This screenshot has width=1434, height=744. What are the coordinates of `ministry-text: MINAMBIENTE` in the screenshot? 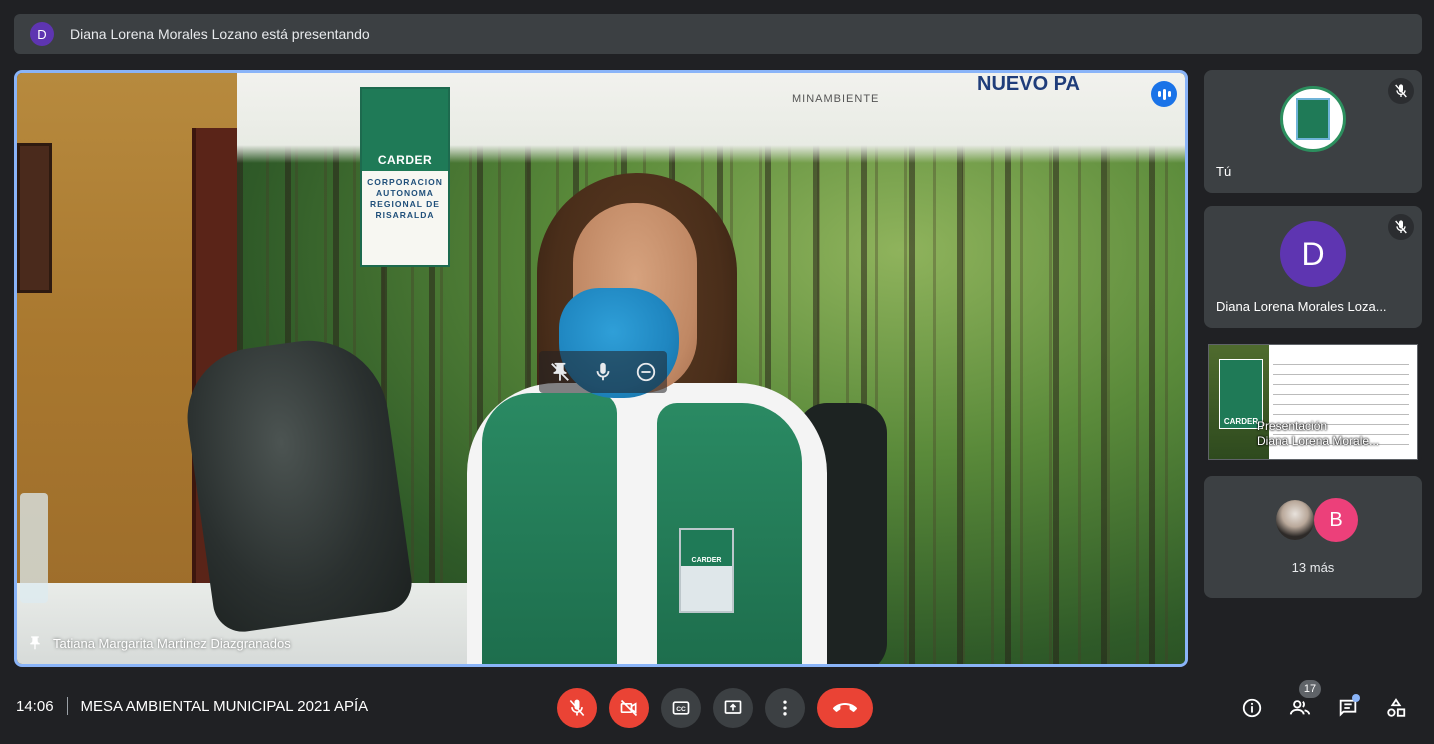 It's located at (836, 99).